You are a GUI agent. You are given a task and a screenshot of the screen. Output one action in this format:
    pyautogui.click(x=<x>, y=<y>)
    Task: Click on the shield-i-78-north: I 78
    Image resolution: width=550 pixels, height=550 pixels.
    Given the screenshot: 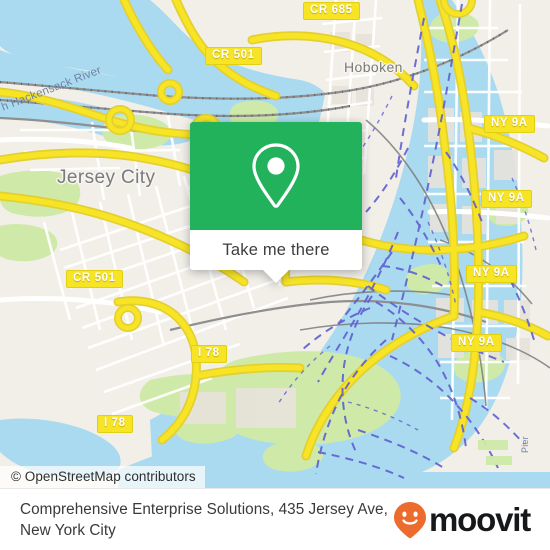 What is the action you would take?
    pyautogui.click(x=209, y=354)
    